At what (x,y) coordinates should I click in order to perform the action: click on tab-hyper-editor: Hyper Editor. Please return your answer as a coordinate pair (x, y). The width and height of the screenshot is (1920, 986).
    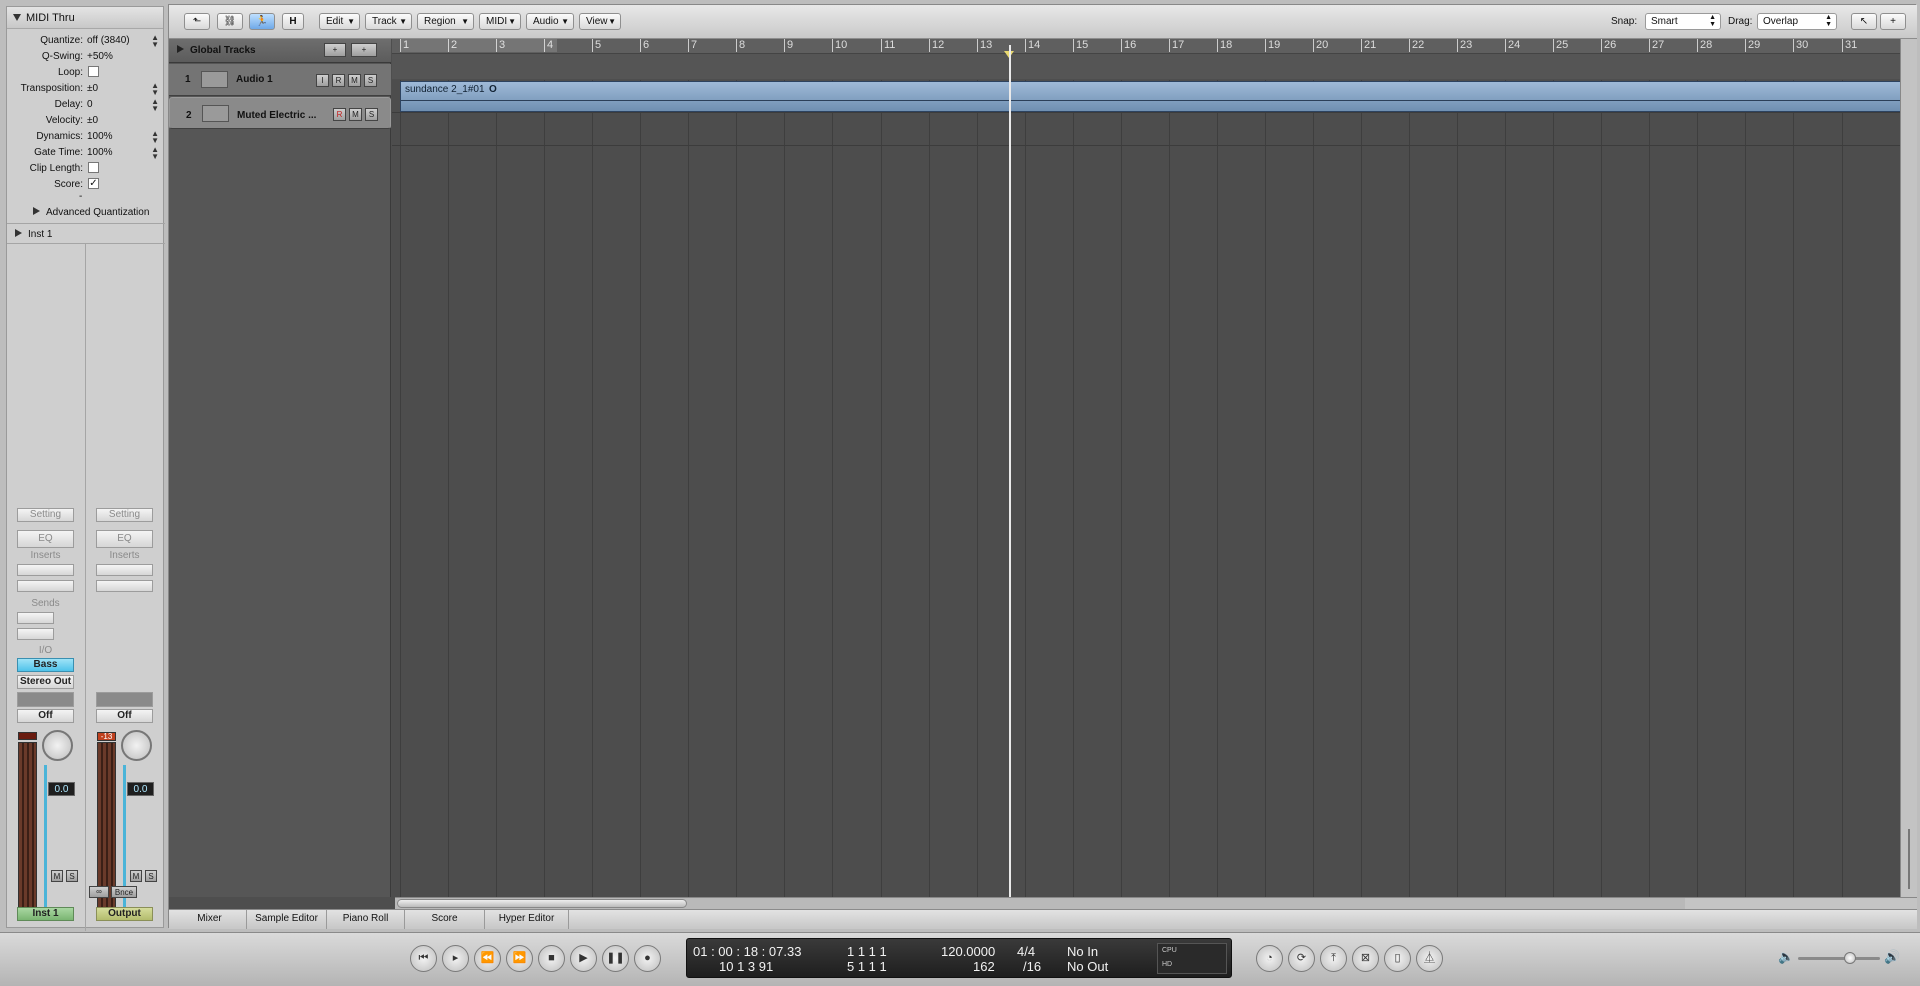
    Looking at the image, I should click on (527, 919).